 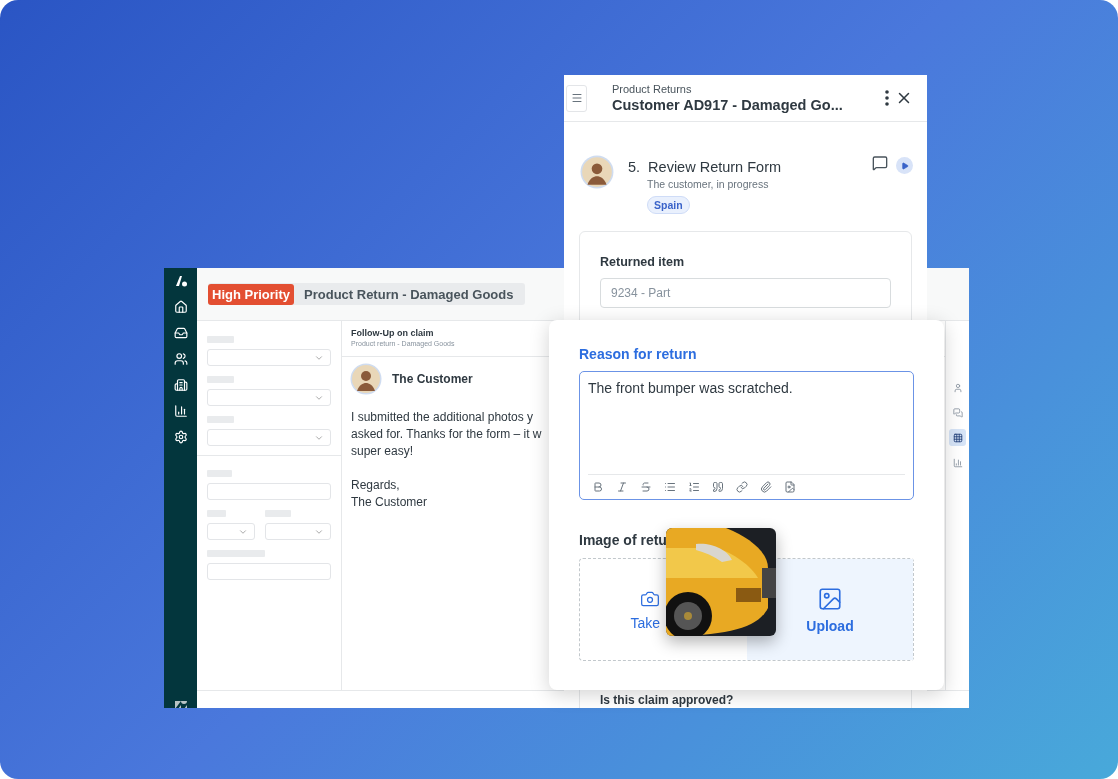 I want to click on text-area: The front bumper was scratched., so click(x=746, y=435).